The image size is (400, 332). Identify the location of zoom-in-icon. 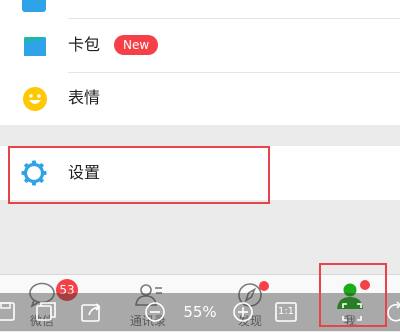
(243, 312).